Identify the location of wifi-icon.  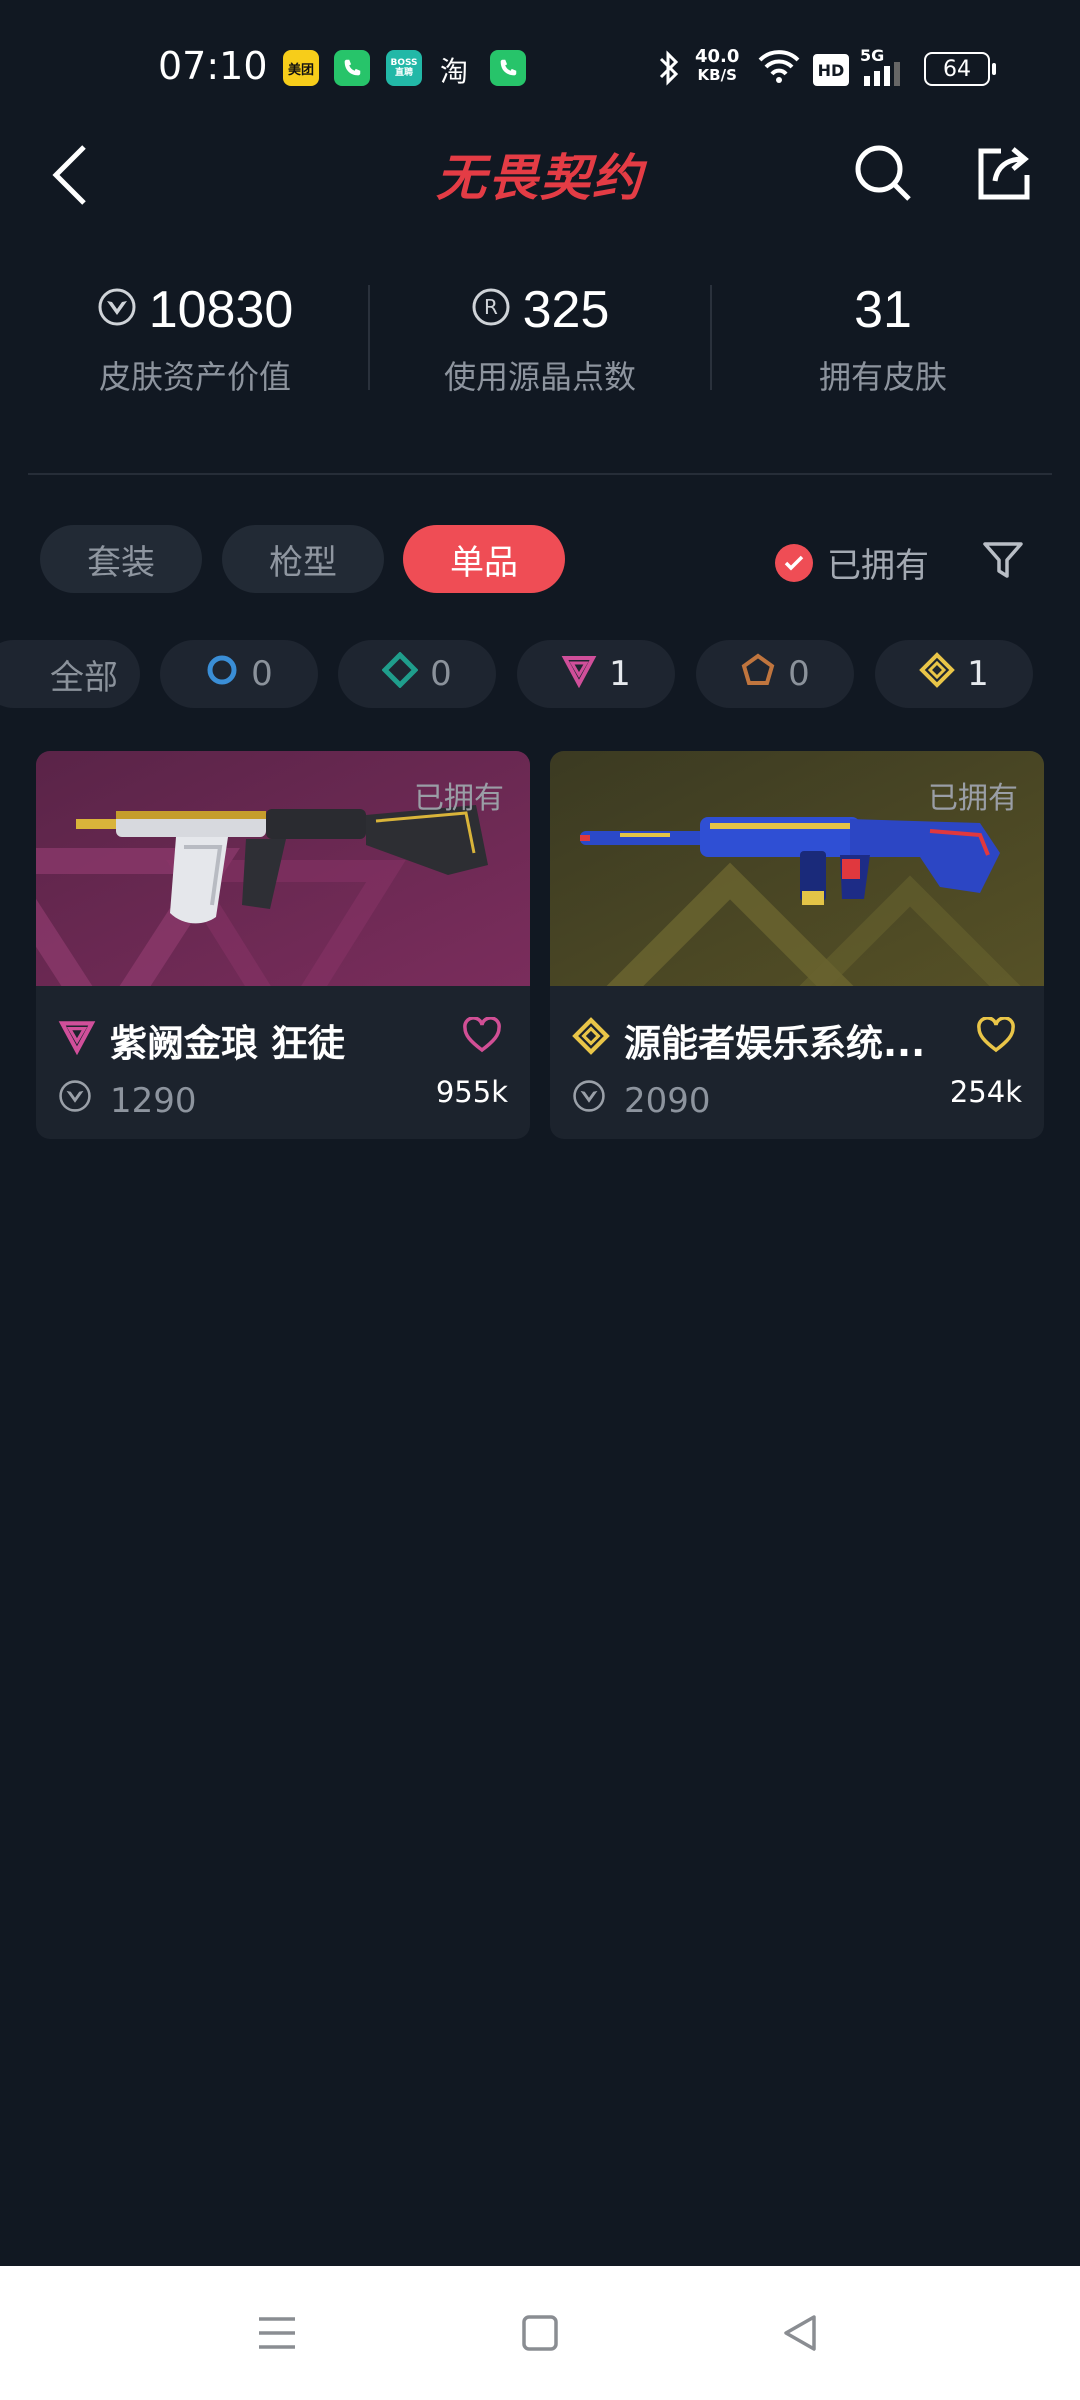
(779, 68).